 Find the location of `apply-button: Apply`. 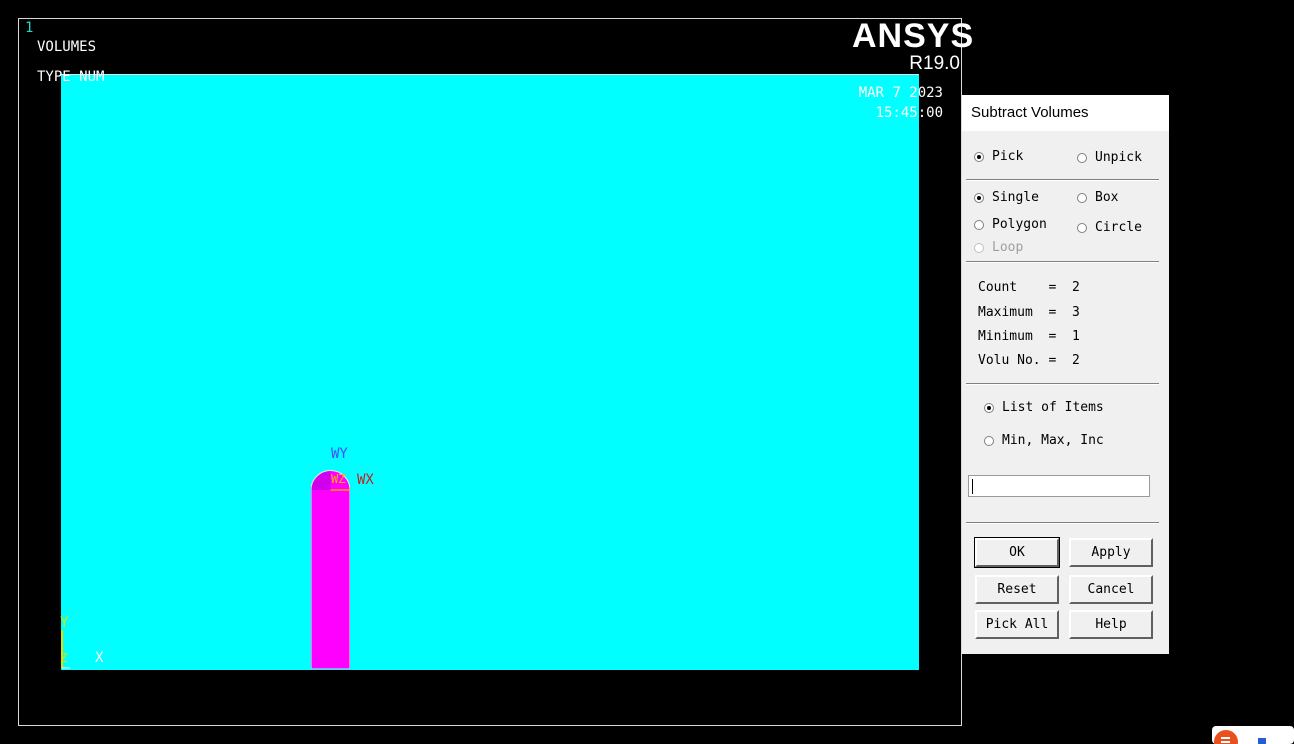

apply-button: Apply is located at coordinates (1111, 552).